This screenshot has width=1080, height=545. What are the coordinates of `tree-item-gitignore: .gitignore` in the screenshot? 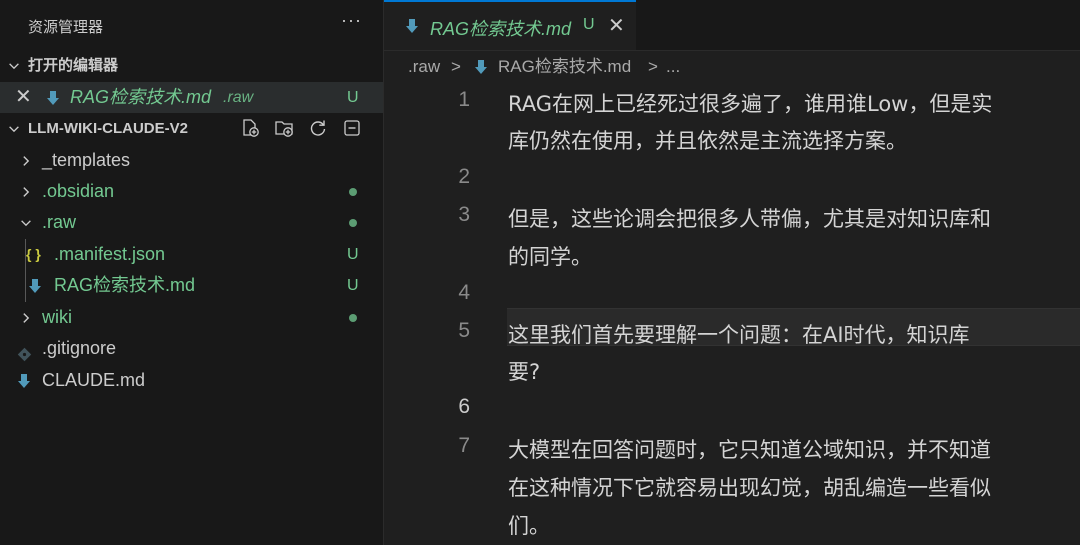 It's located at (191, 348).